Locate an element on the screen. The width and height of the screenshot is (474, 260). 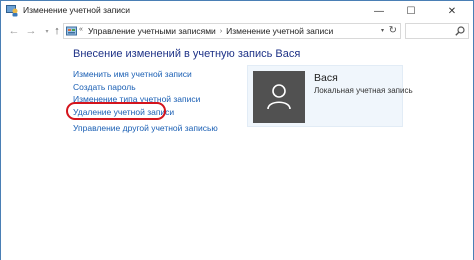
search-input is located at coordinates (437, 31).